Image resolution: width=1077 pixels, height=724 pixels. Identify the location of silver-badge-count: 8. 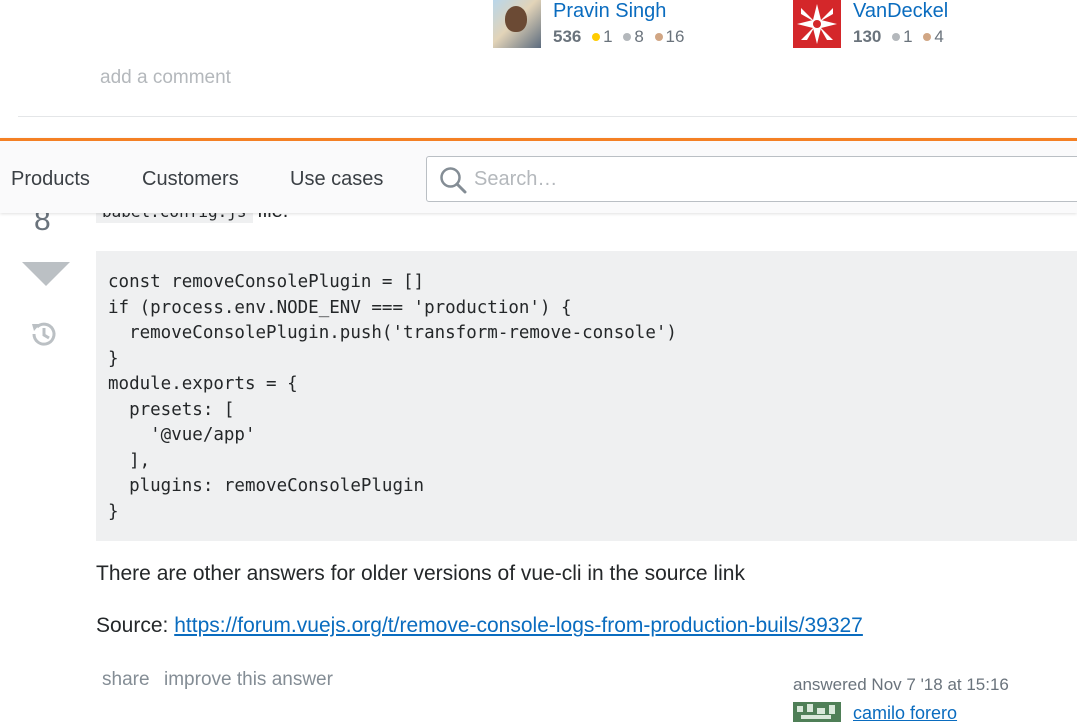
(639, 36).